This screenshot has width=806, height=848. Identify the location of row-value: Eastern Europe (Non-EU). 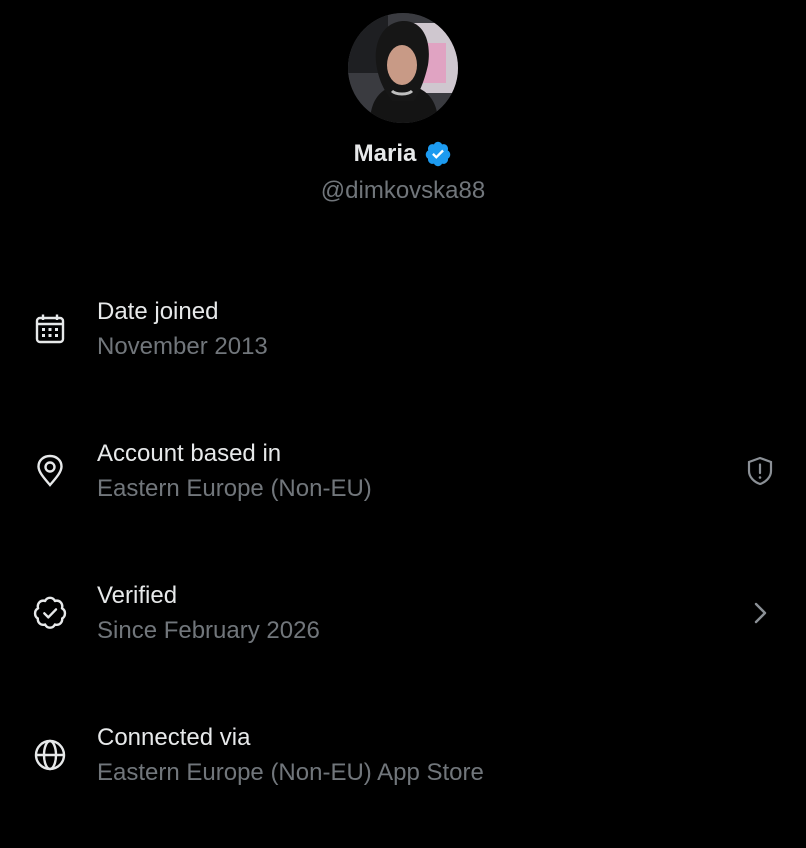
(234, 488).